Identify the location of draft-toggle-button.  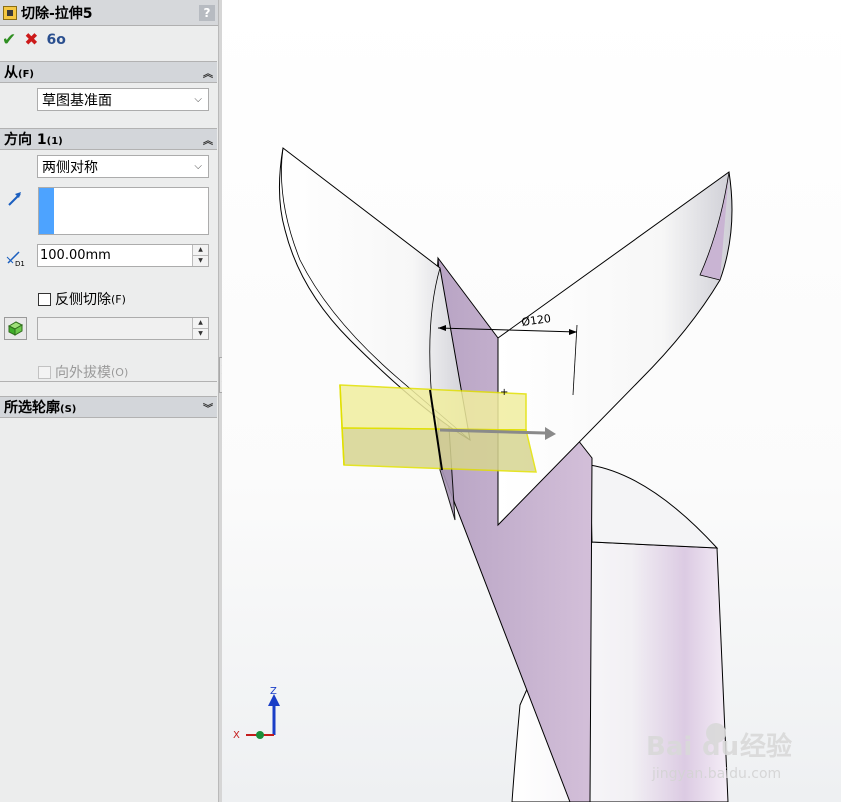
(15, 328).